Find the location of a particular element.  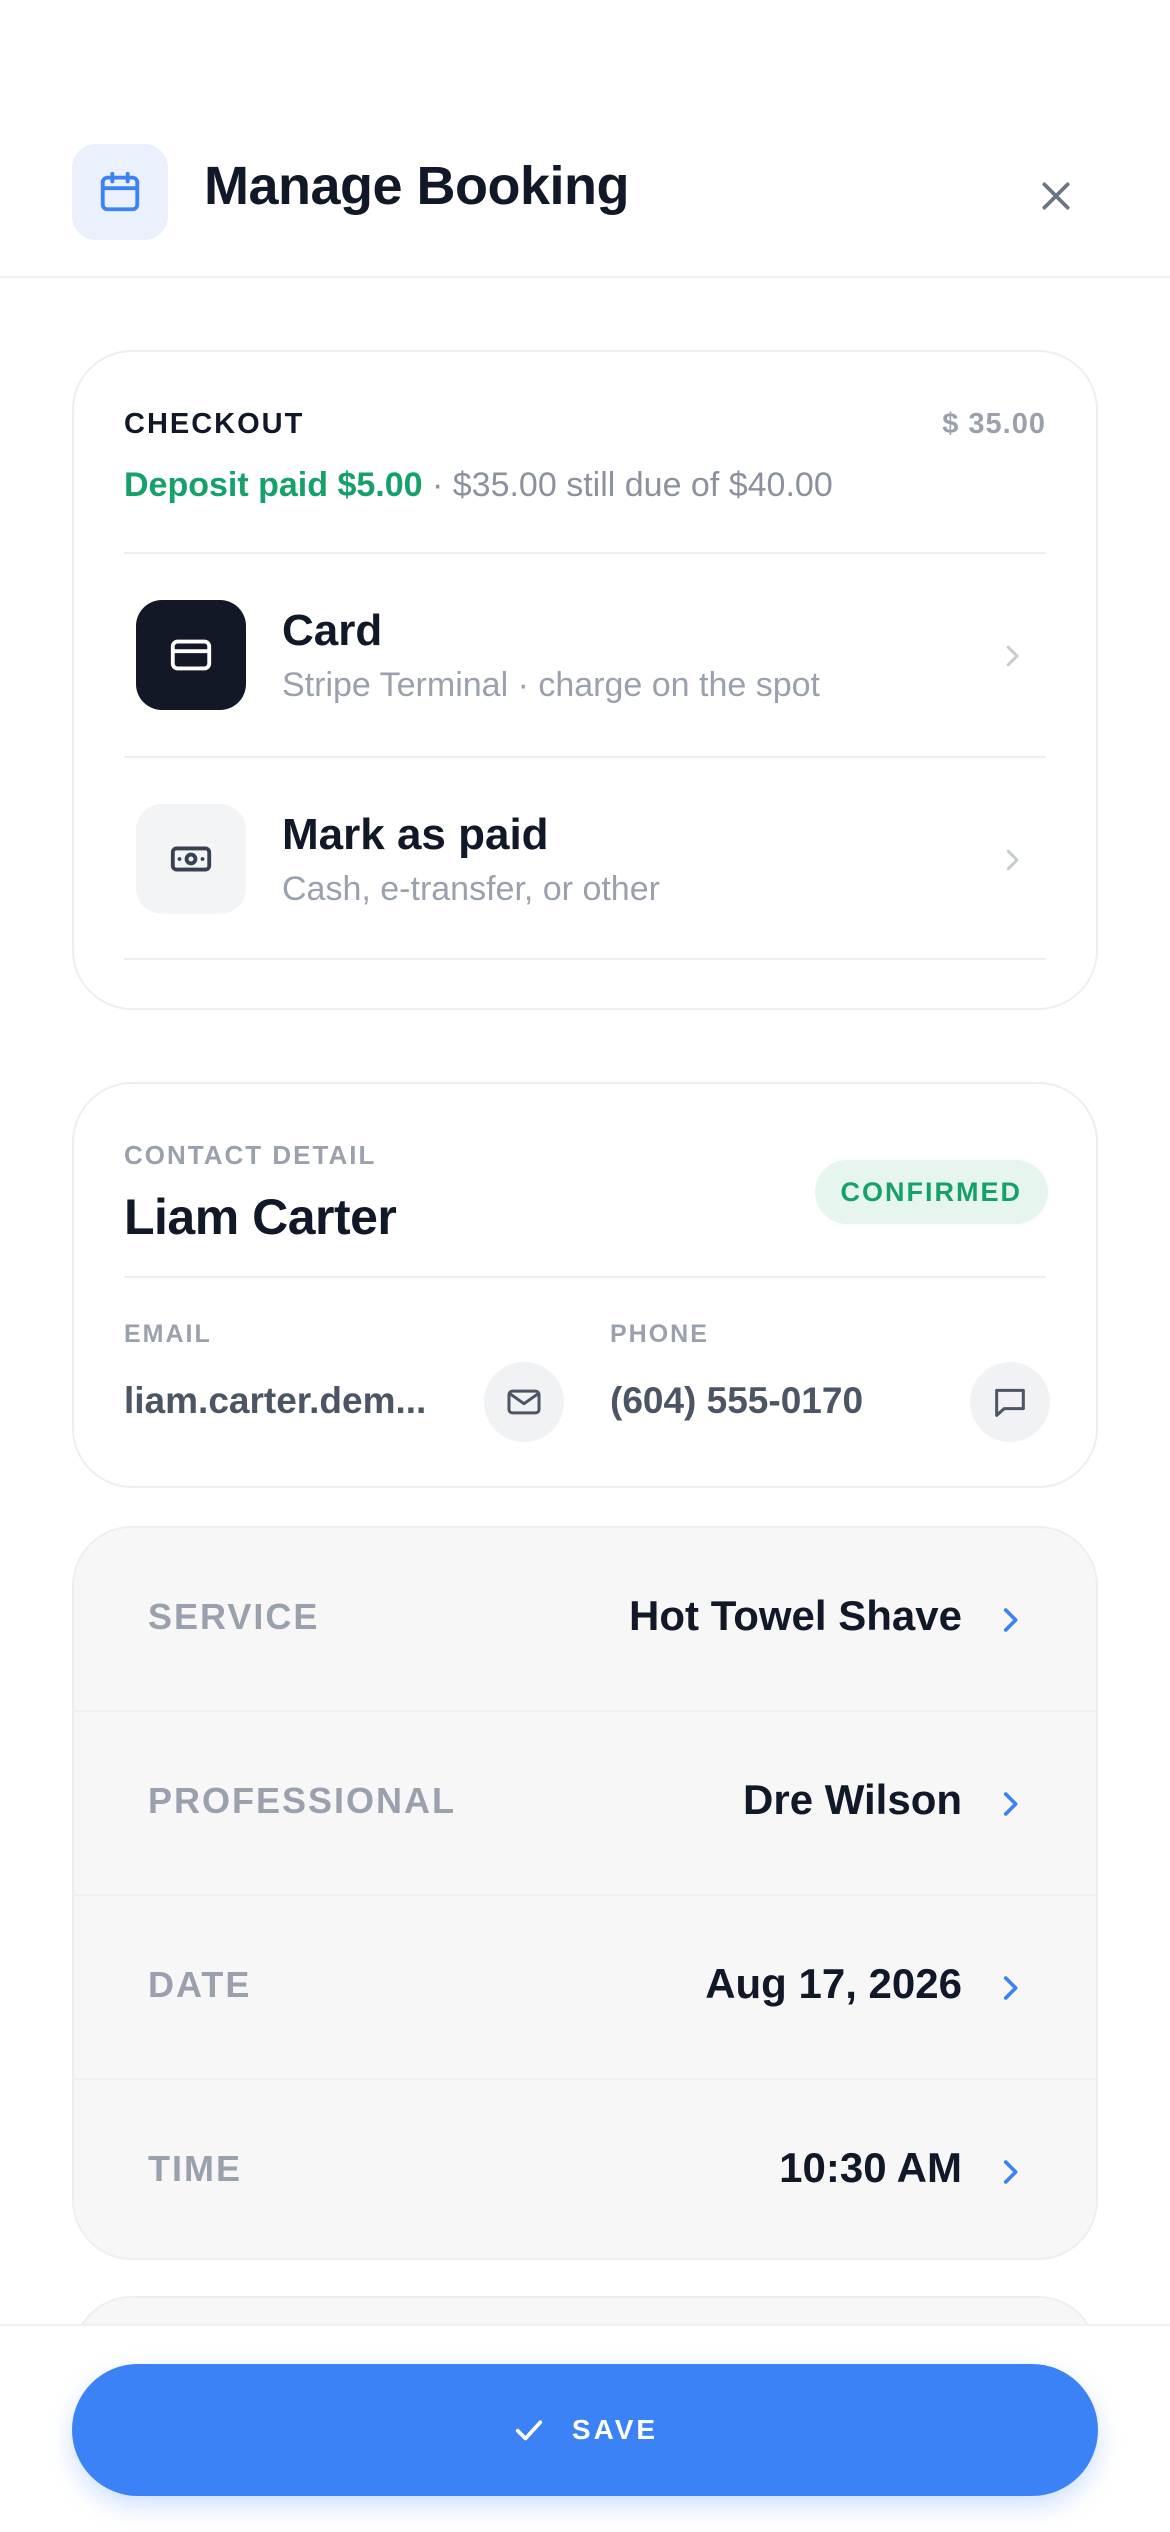

due-text: · $35.00 still due of $40.00 is located at coordinates (627, 485).